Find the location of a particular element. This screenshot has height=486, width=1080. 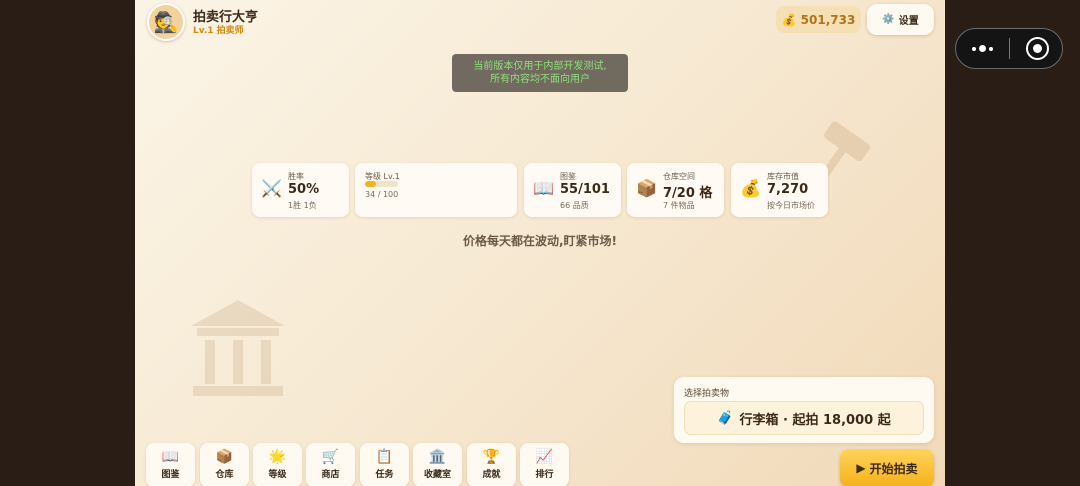

target-icon is located at coordinates (1037, 48).